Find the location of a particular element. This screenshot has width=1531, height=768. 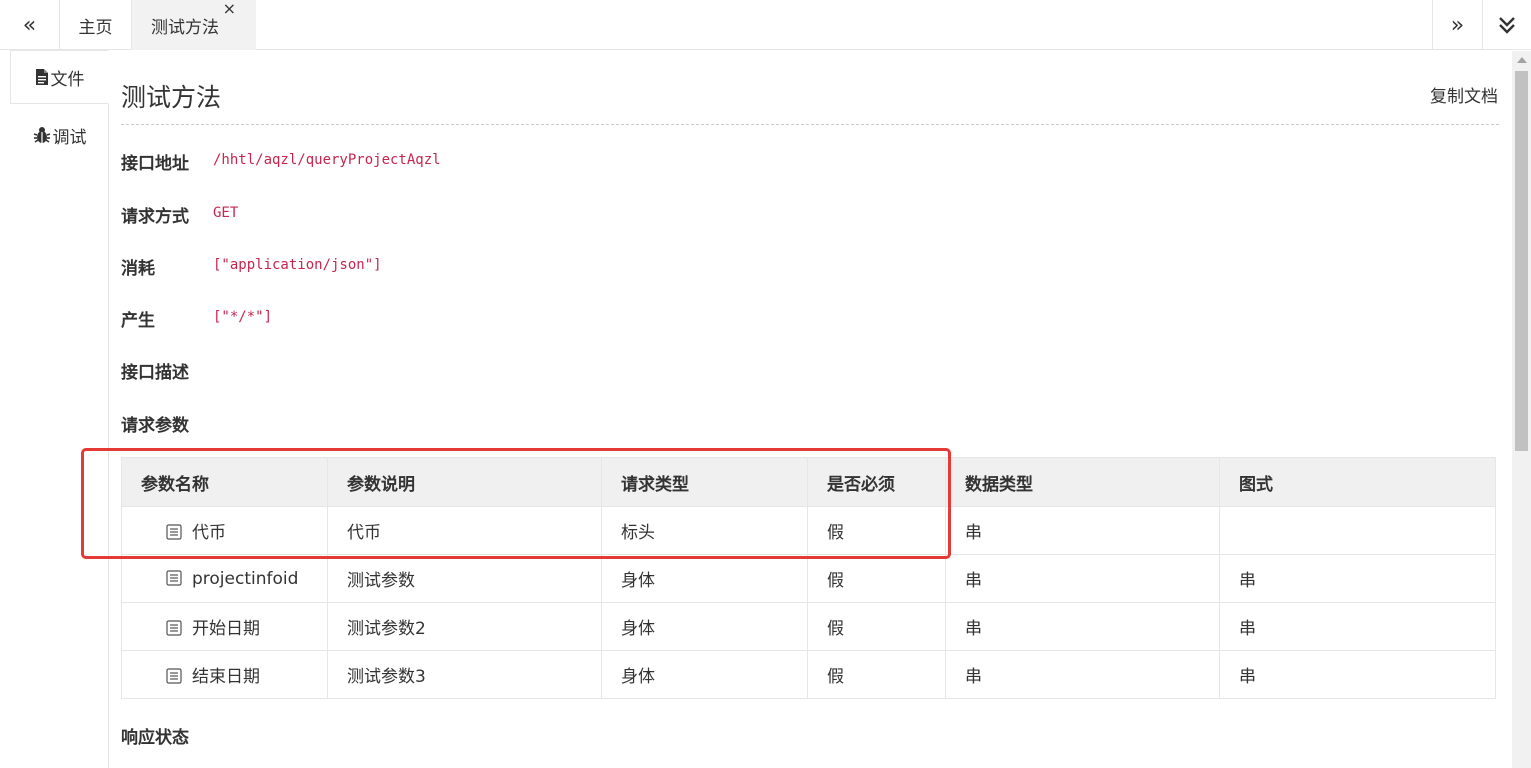

produces-value: ["*/*"] is located at coordinates (243, 317).